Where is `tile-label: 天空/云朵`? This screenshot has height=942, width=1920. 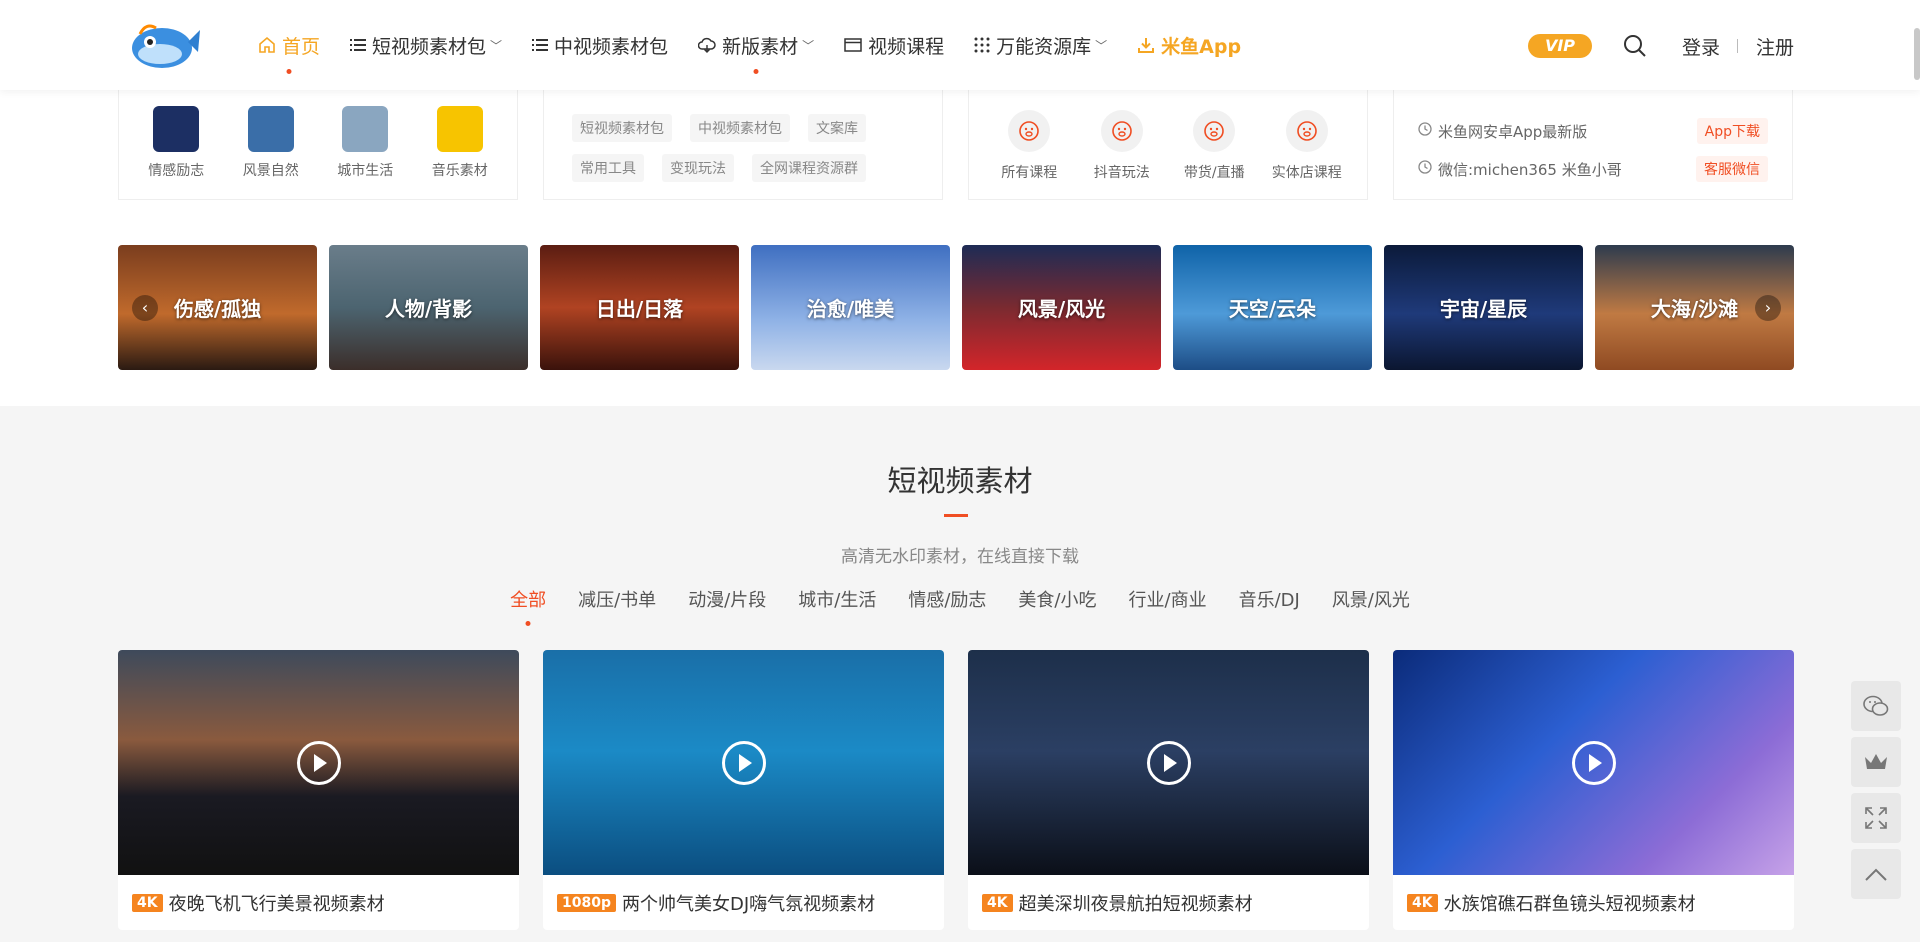
tile-label: 天空/云朵 is located at coordinates (1272, 309).